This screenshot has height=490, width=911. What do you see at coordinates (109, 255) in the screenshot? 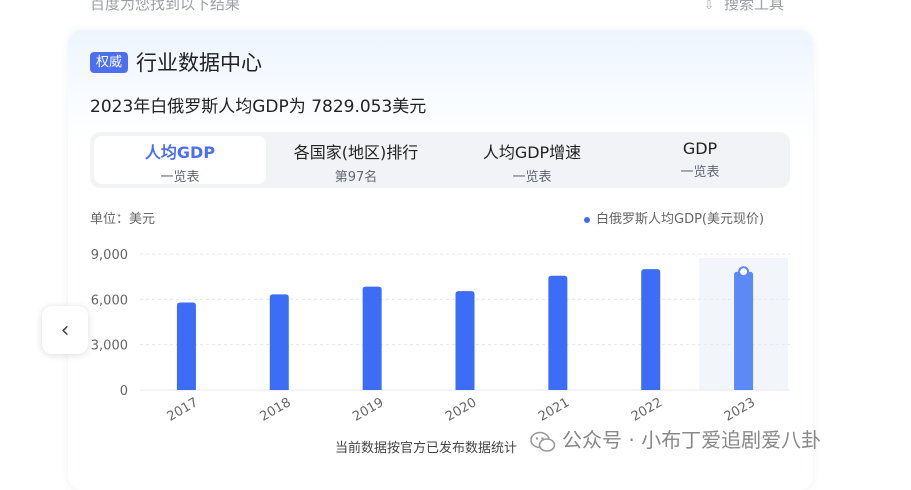
I see `y-tick-label: 9,000` at bounding box center [109, 255].